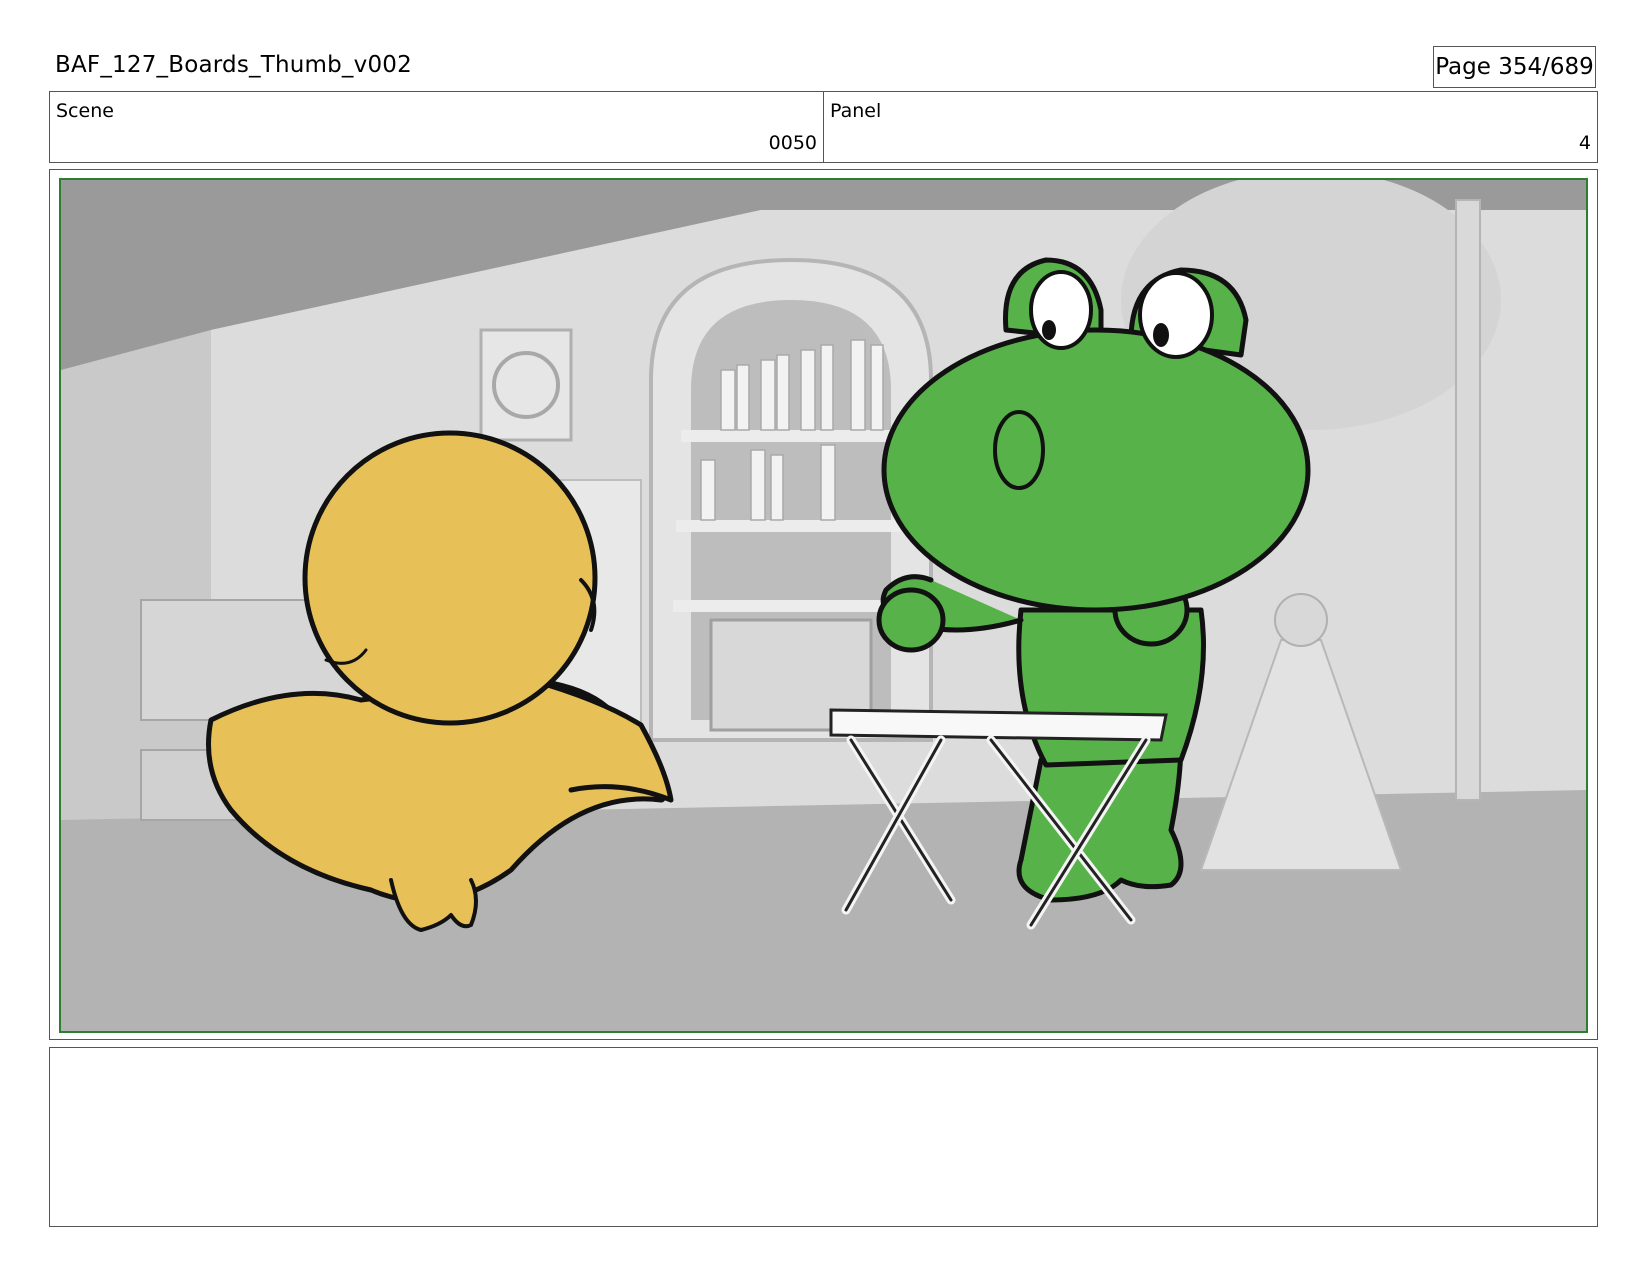  Describe the element at coordinates (1049, 330) in the screenshot. I see `frog-pupil-left` at that location.